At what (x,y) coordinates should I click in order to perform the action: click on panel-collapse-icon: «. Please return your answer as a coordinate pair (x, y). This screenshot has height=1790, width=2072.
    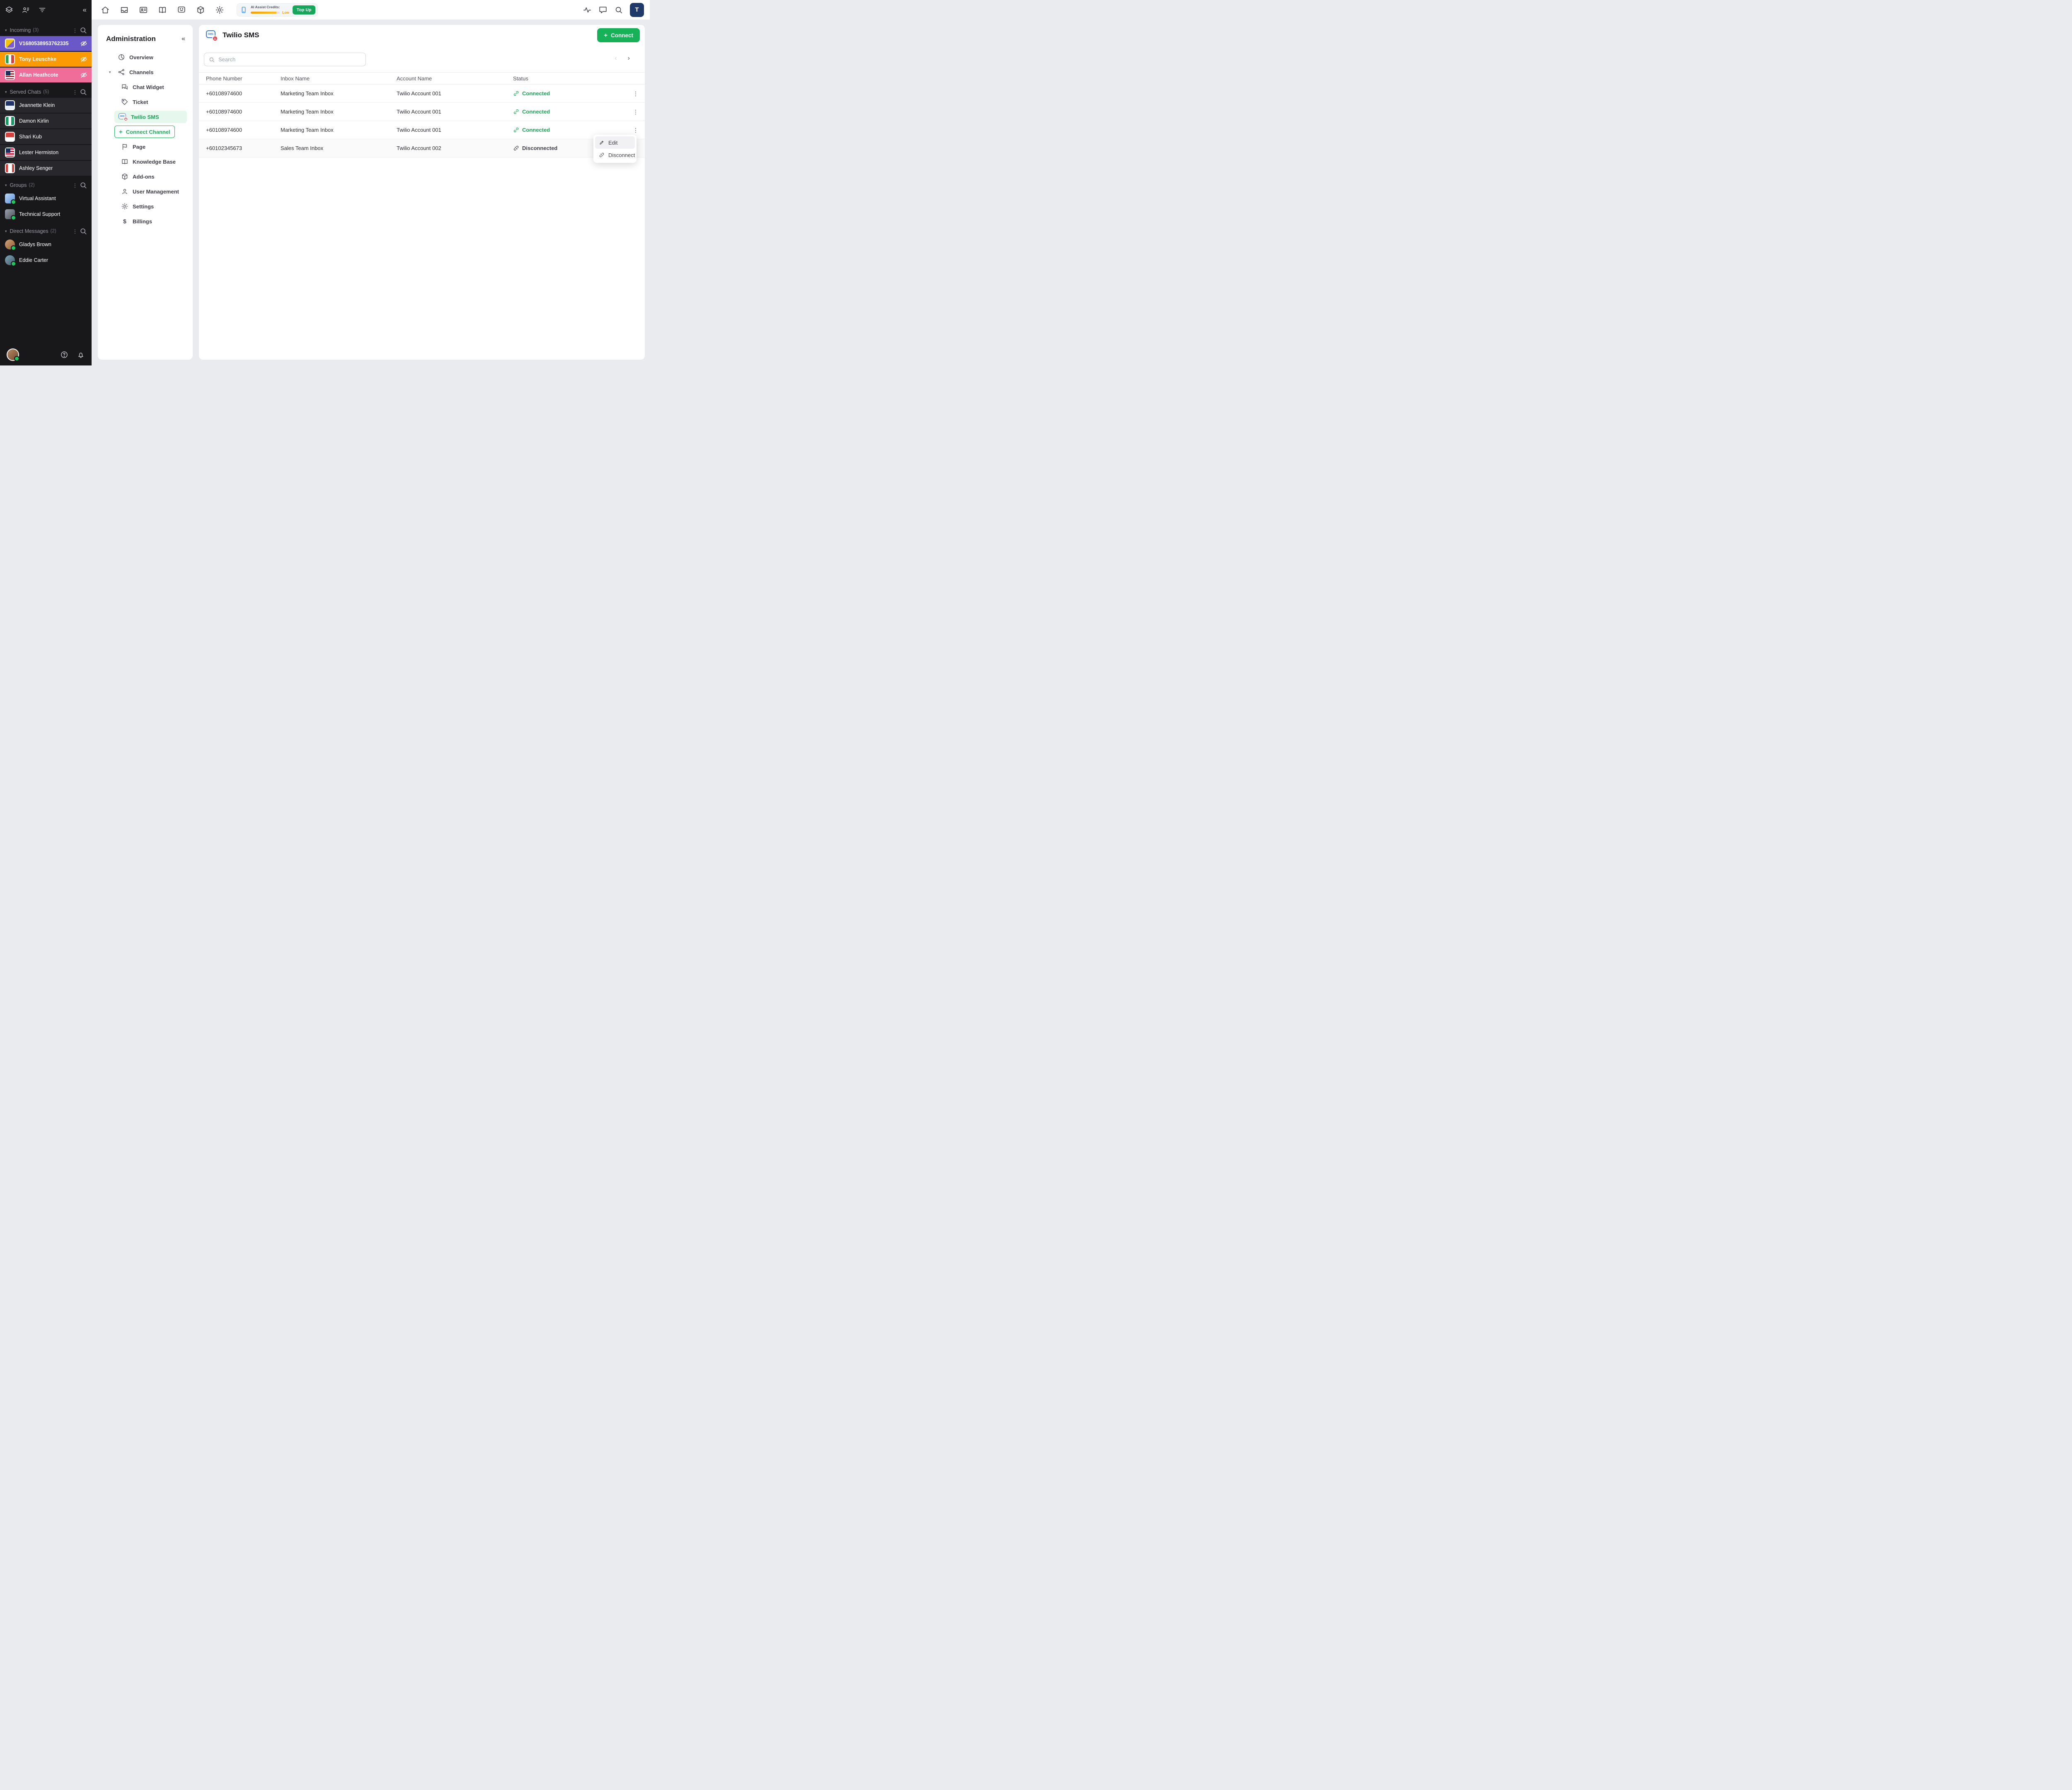
    Looking at the image, I should click on (183, 39).